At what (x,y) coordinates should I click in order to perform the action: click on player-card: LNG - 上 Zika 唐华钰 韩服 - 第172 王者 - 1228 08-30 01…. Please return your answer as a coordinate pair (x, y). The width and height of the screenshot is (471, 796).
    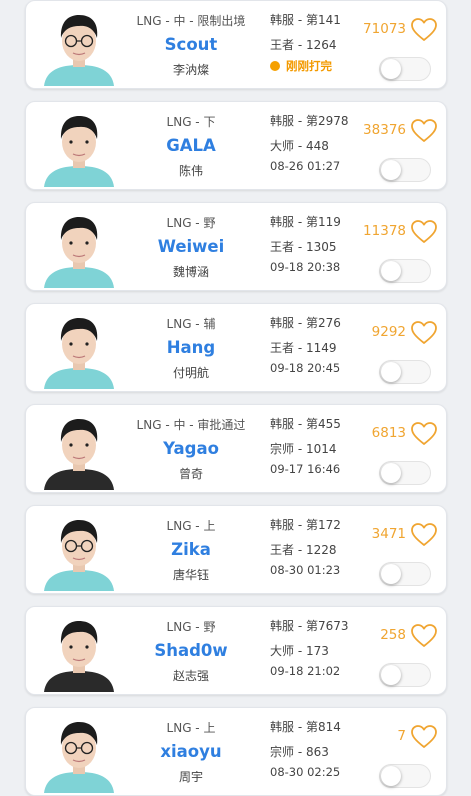
    Looking at the image, I should click on (236, 549).